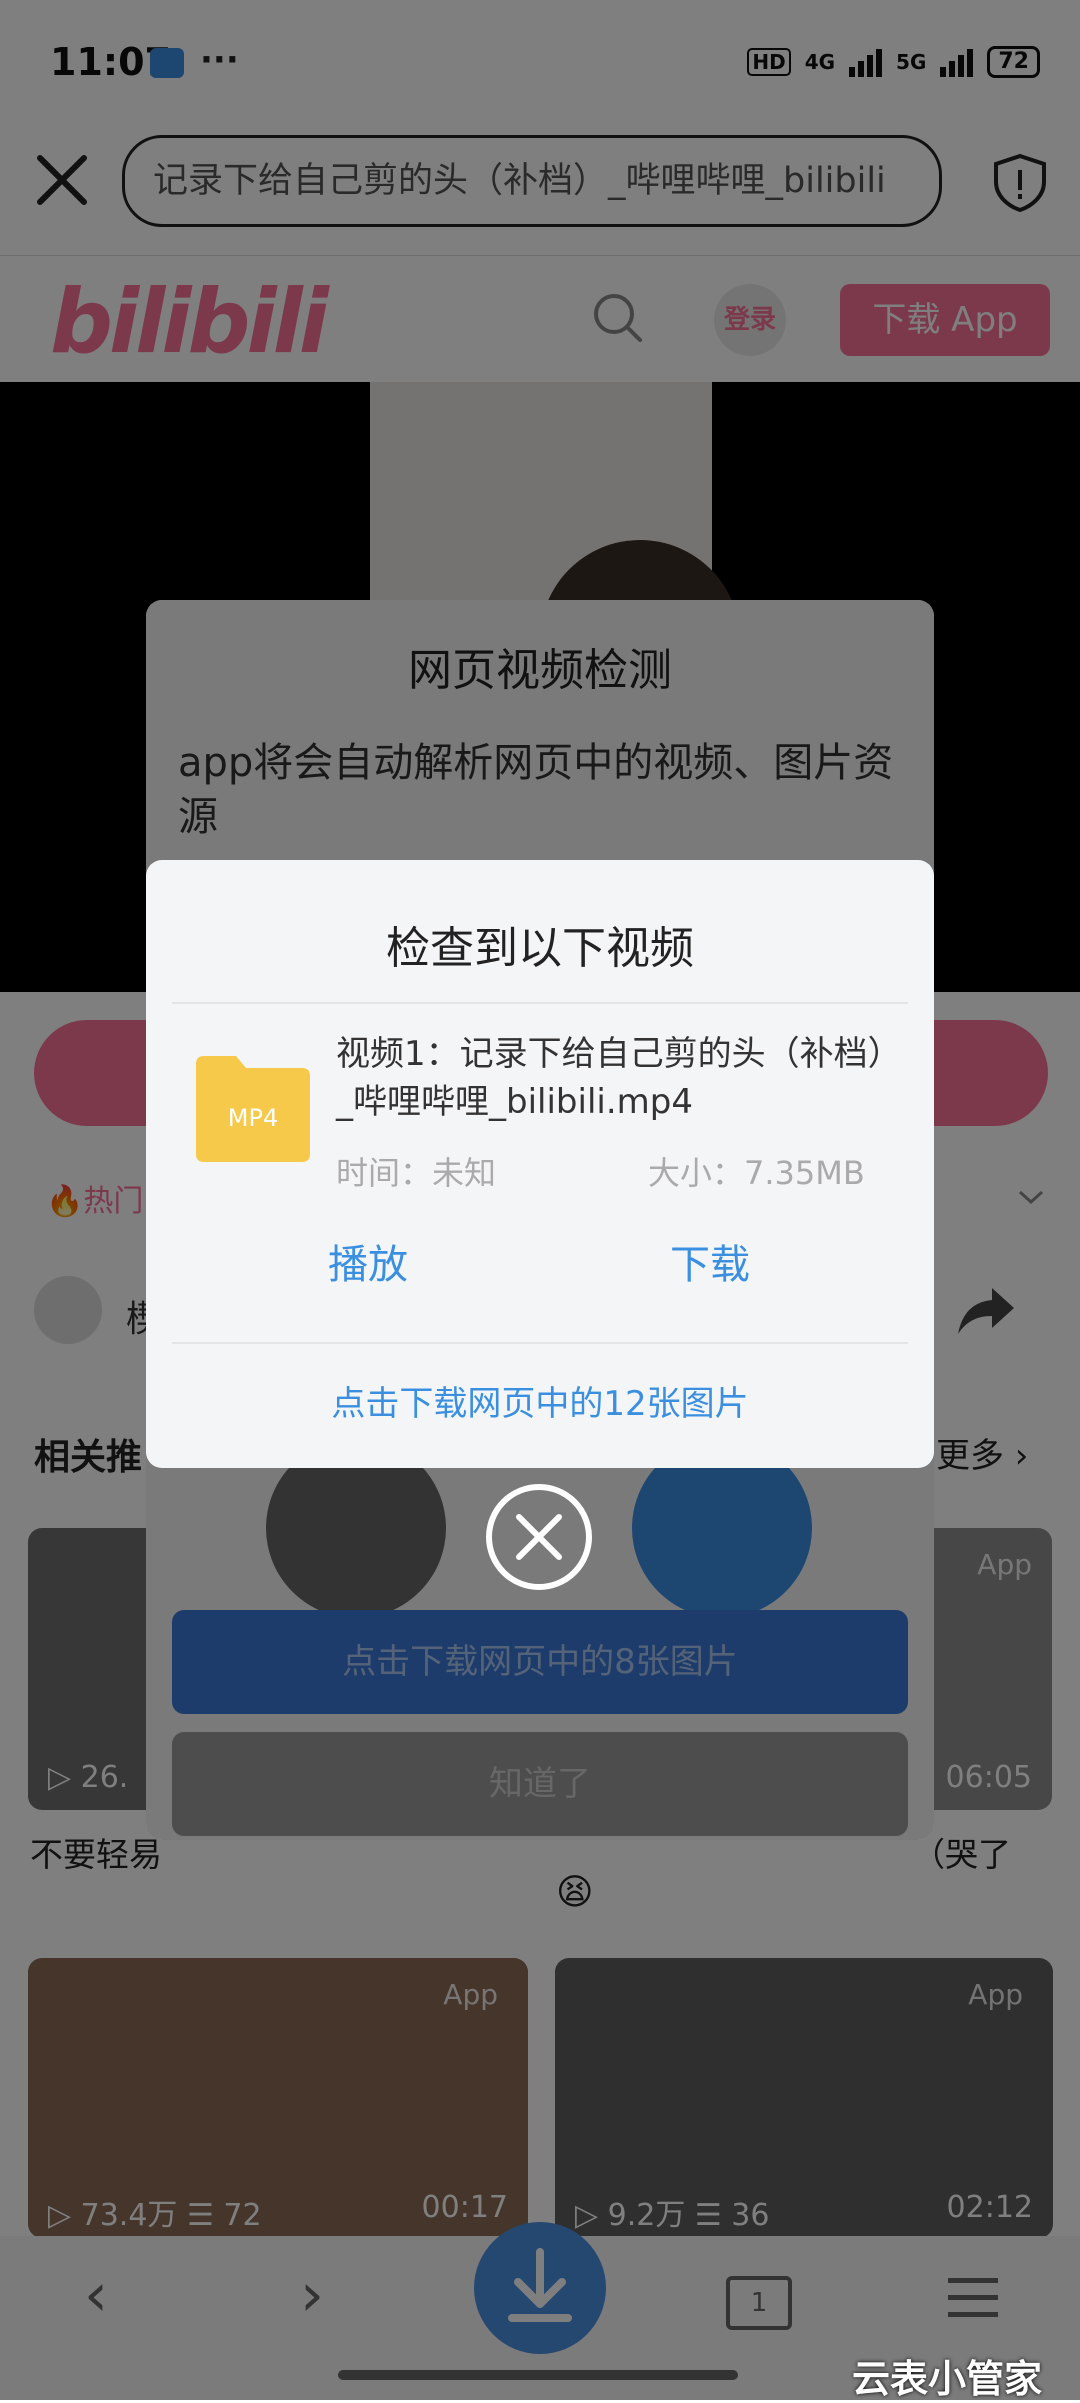 The height and width of the screenshot is (2403, 1080). What do you see at coordinates (710, 1261) in the screenshot?
I see `download-button: 下载` at bounding box center [710, 1261].